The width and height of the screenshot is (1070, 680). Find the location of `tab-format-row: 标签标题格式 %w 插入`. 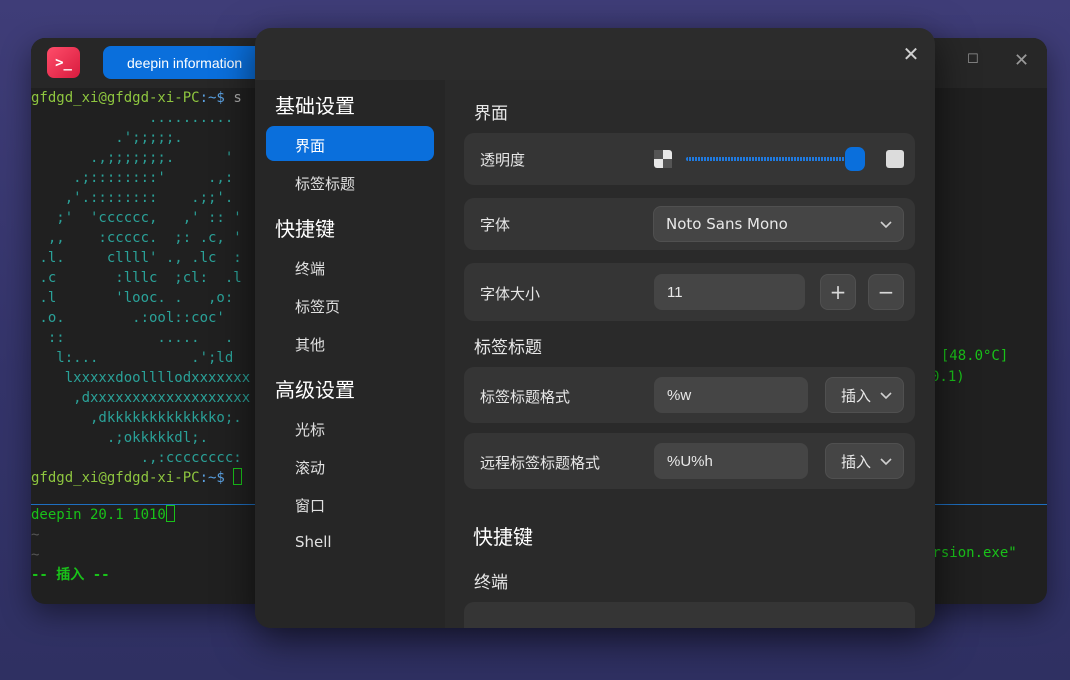

tab-format-row: 标签标题格式 %w 插入 is located at coordinates (689, 395).